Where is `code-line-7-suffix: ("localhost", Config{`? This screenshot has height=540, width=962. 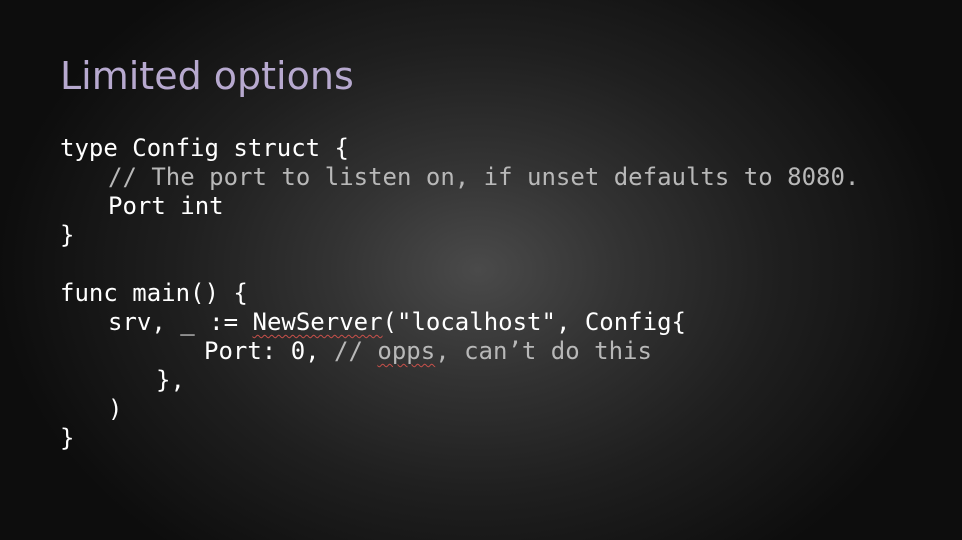
code-line-7-suffix: ("localhost", Config{ is located at coordinates (534, 322).